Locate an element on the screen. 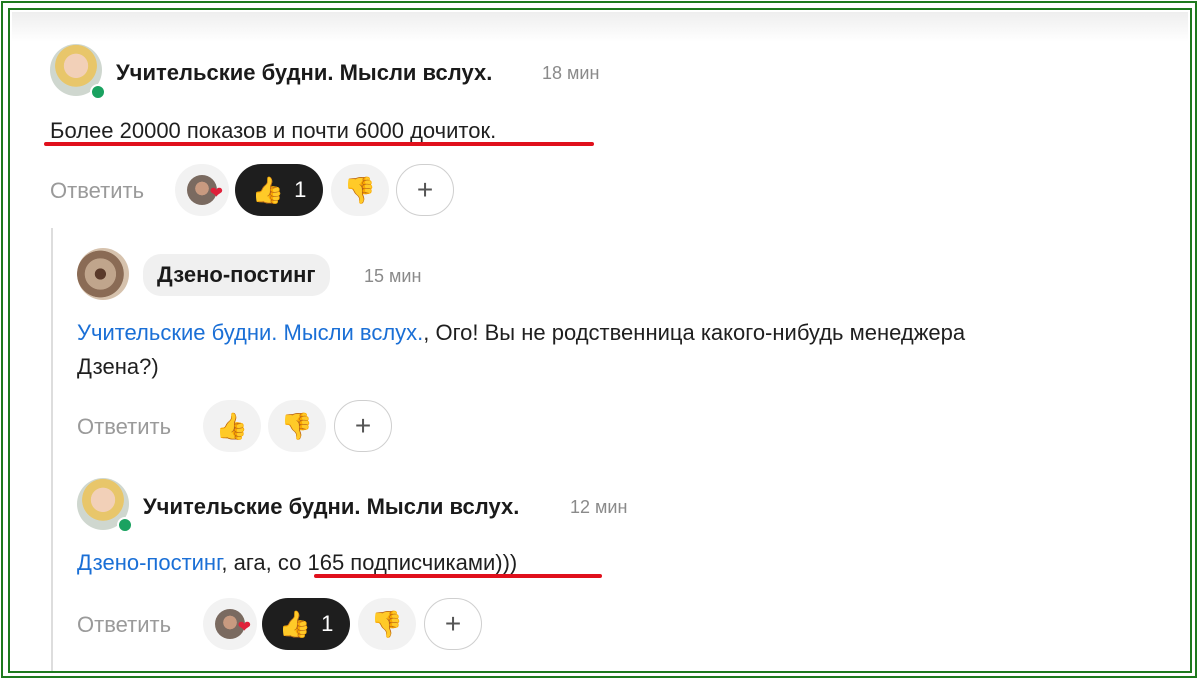 The width and height of the screenshot is (1200, 681). like-button: 👍 is located at coordinates (232, 426).